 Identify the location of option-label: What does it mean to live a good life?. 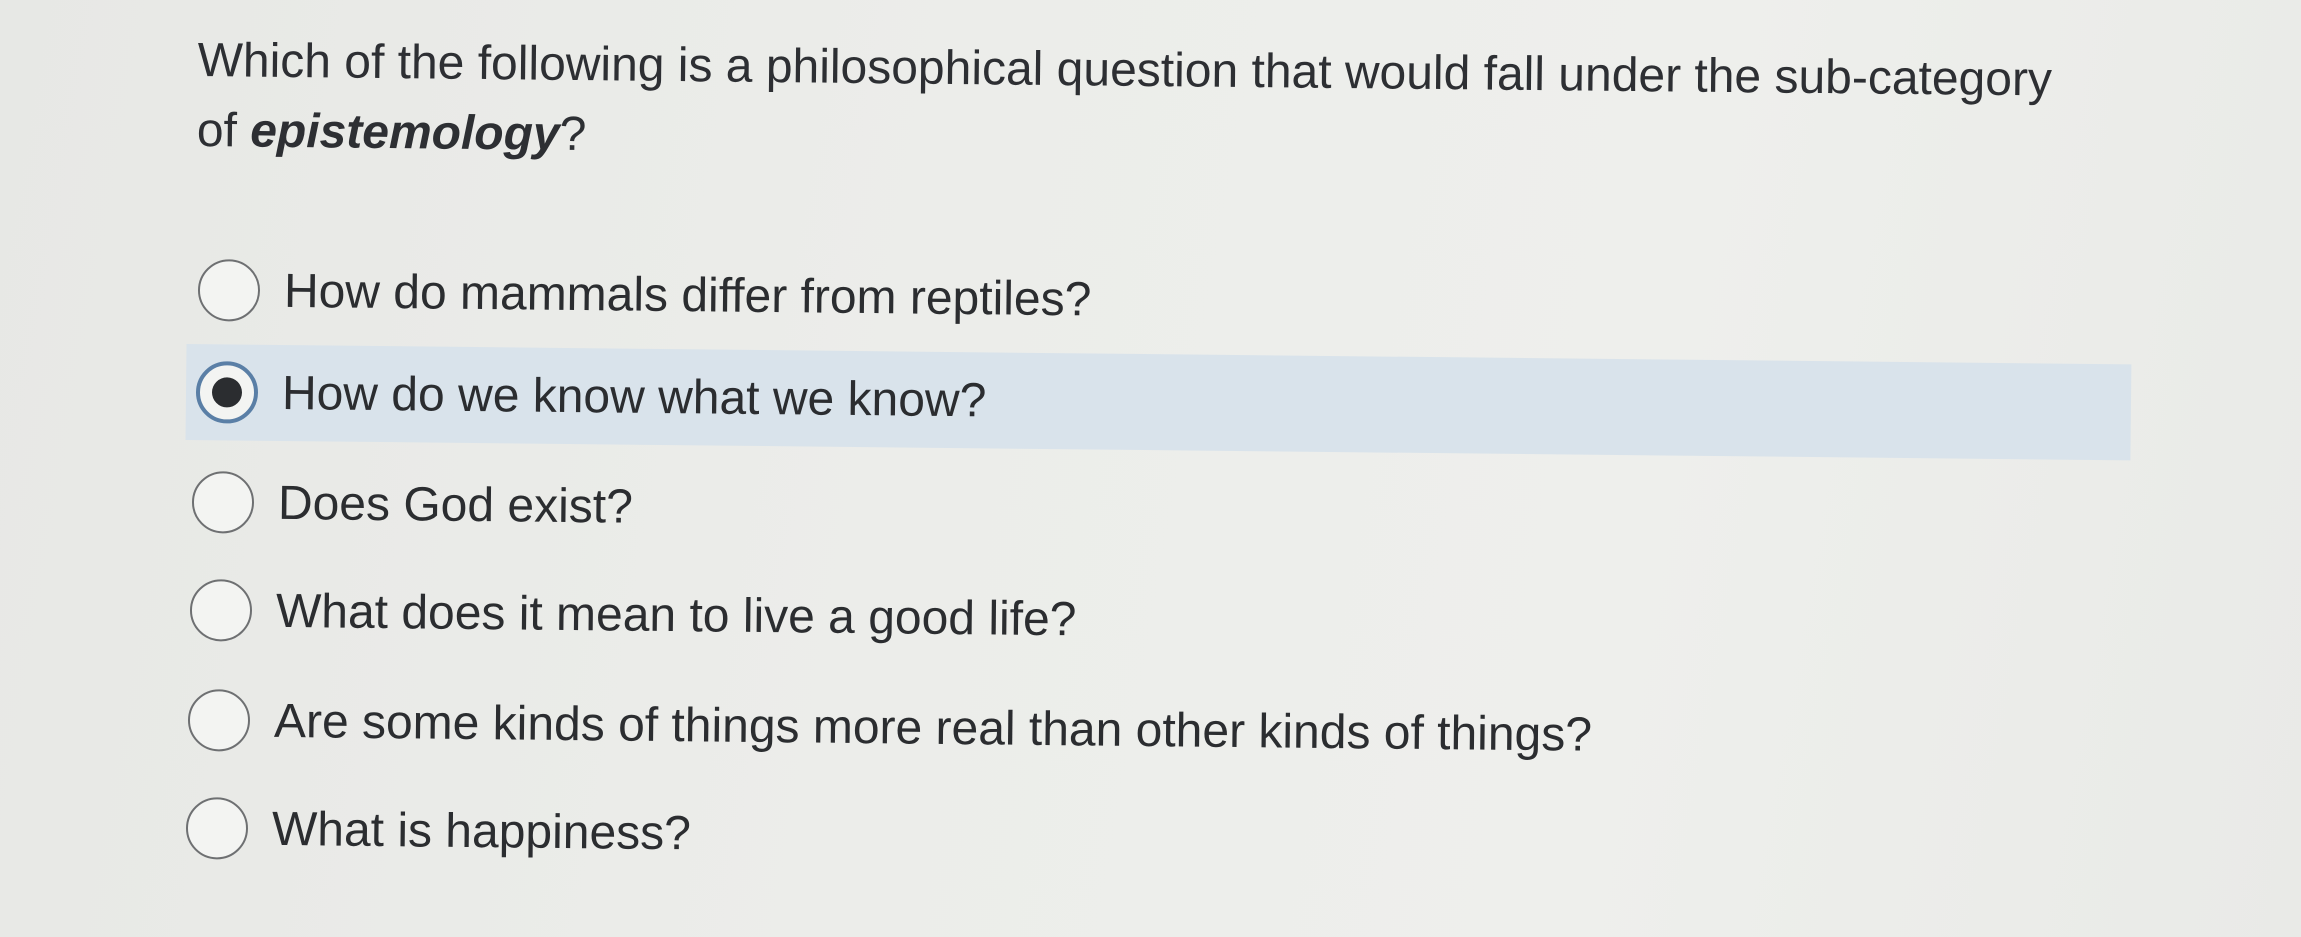
(676, 615).